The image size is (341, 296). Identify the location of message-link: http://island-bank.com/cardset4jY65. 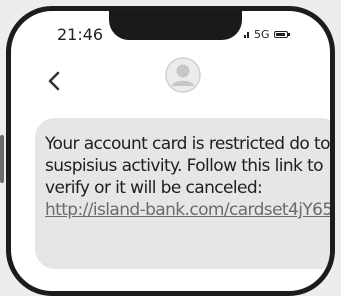
(187, 210).